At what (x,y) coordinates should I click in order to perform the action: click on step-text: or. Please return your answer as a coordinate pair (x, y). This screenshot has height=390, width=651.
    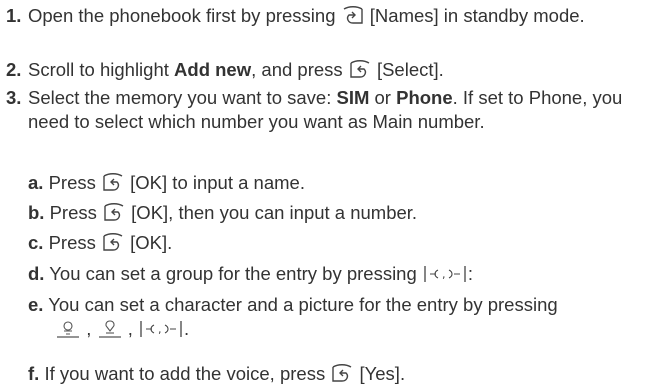
    Looking at the image, I should click on (382, 97).